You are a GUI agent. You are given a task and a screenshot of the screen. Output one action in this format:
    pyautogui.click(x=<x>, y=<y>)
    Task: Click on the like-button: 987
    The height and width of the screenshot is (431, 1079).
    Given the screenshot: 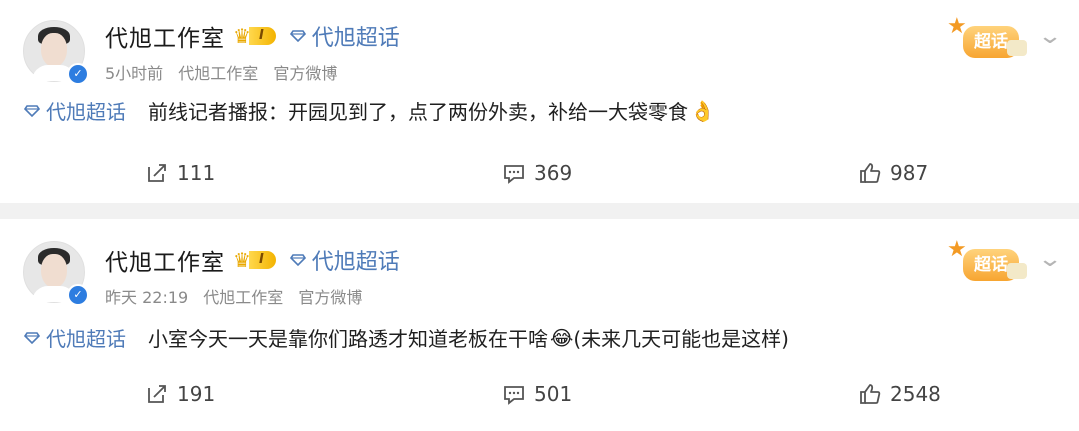 What is the action you would take?
    pyautogui.click(x=893, y=173)
    